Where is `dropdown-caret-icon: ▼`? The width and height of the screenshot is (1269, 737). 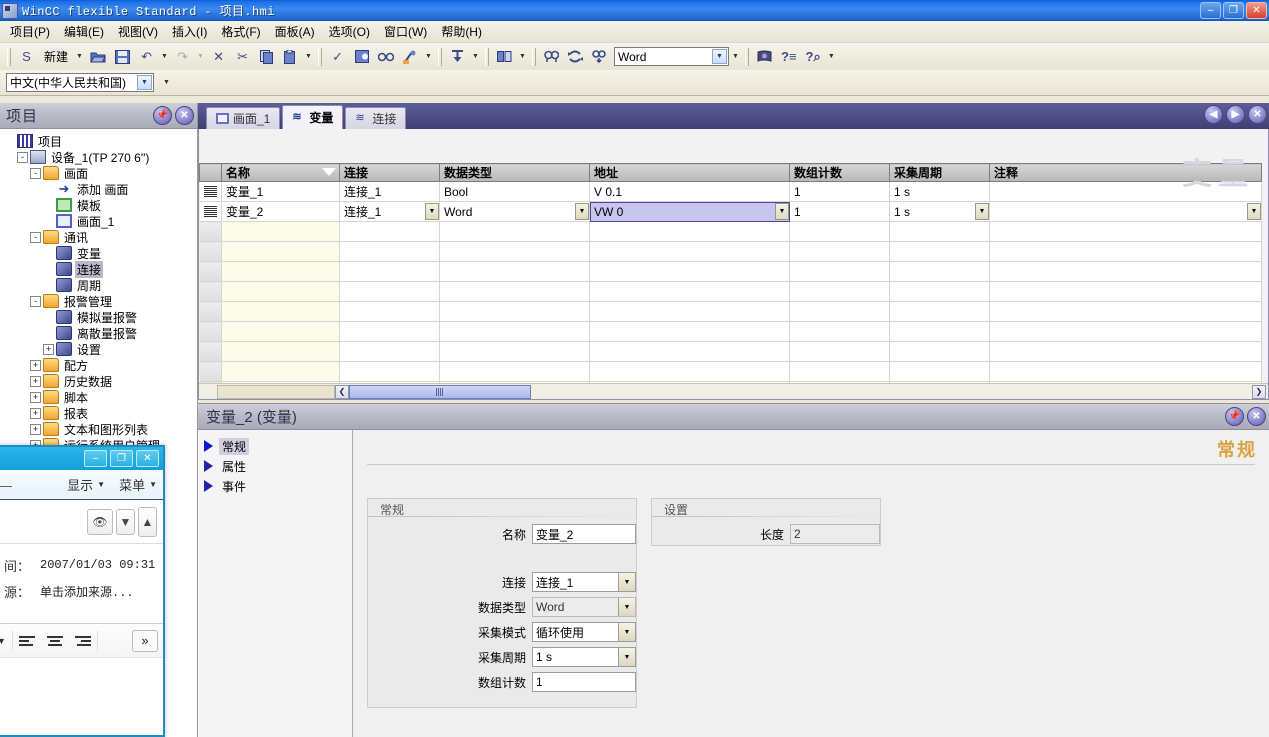
dropdown-caret-icon: ▼ is located at coordinates (3, 641).